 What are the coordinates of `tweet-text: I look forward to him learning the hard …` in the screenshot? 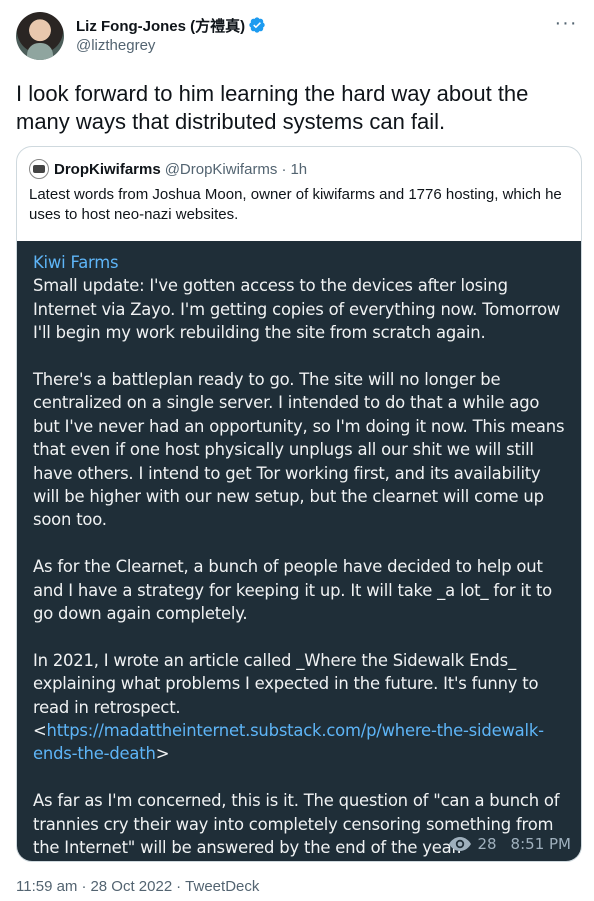 It's located at (272, 107).